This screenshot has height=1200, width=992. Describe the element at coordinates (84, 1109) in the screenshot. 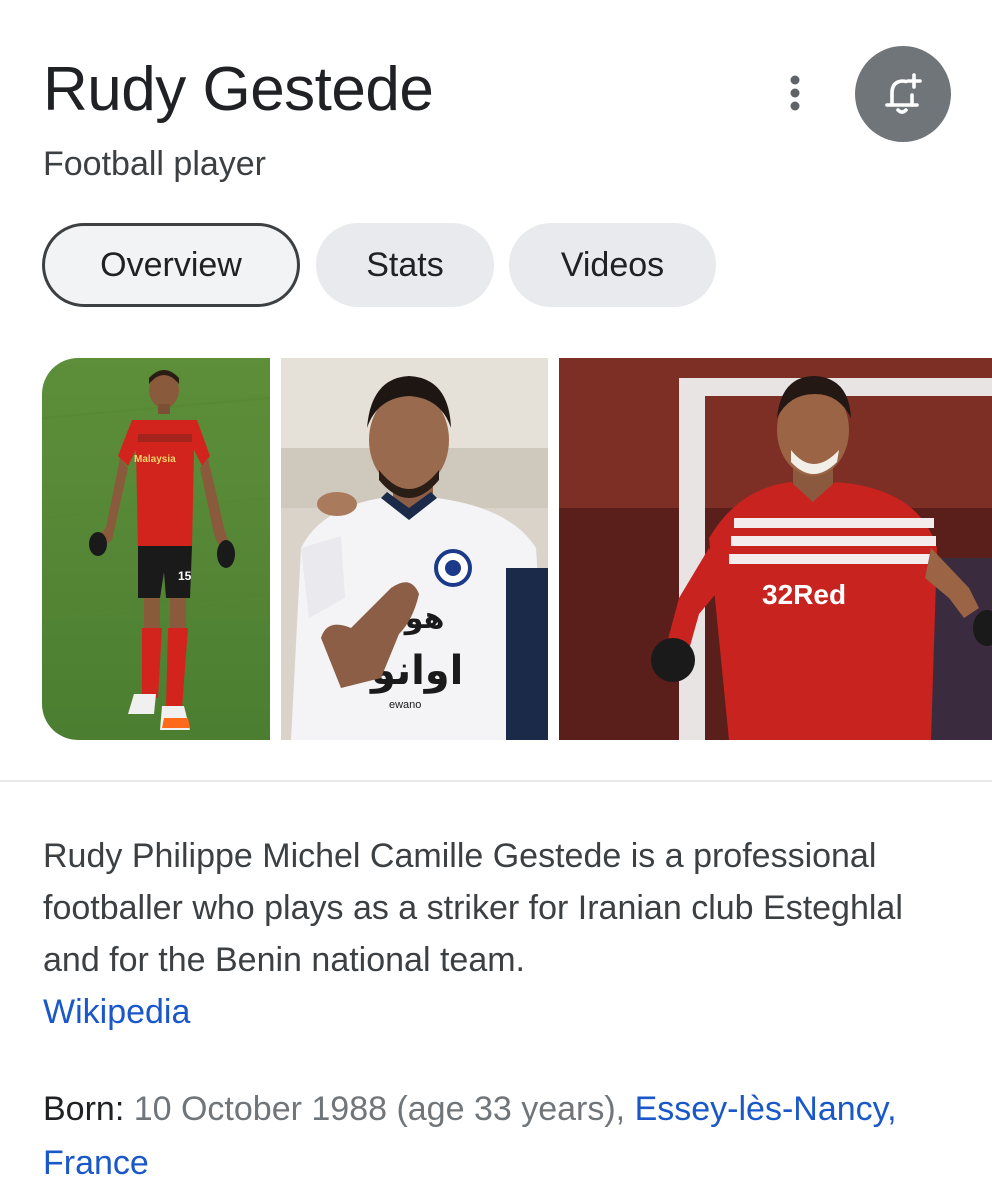

I see `born-label: Born:` at that location.